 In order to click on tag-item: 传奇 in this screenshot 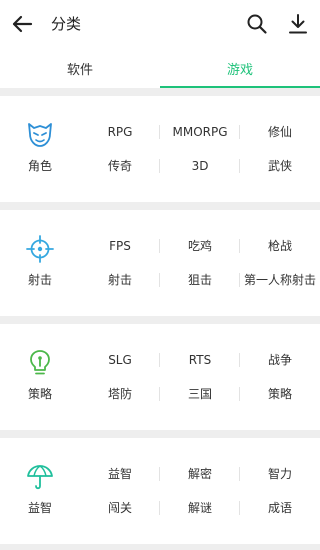, I will do `click(120, 166)`.